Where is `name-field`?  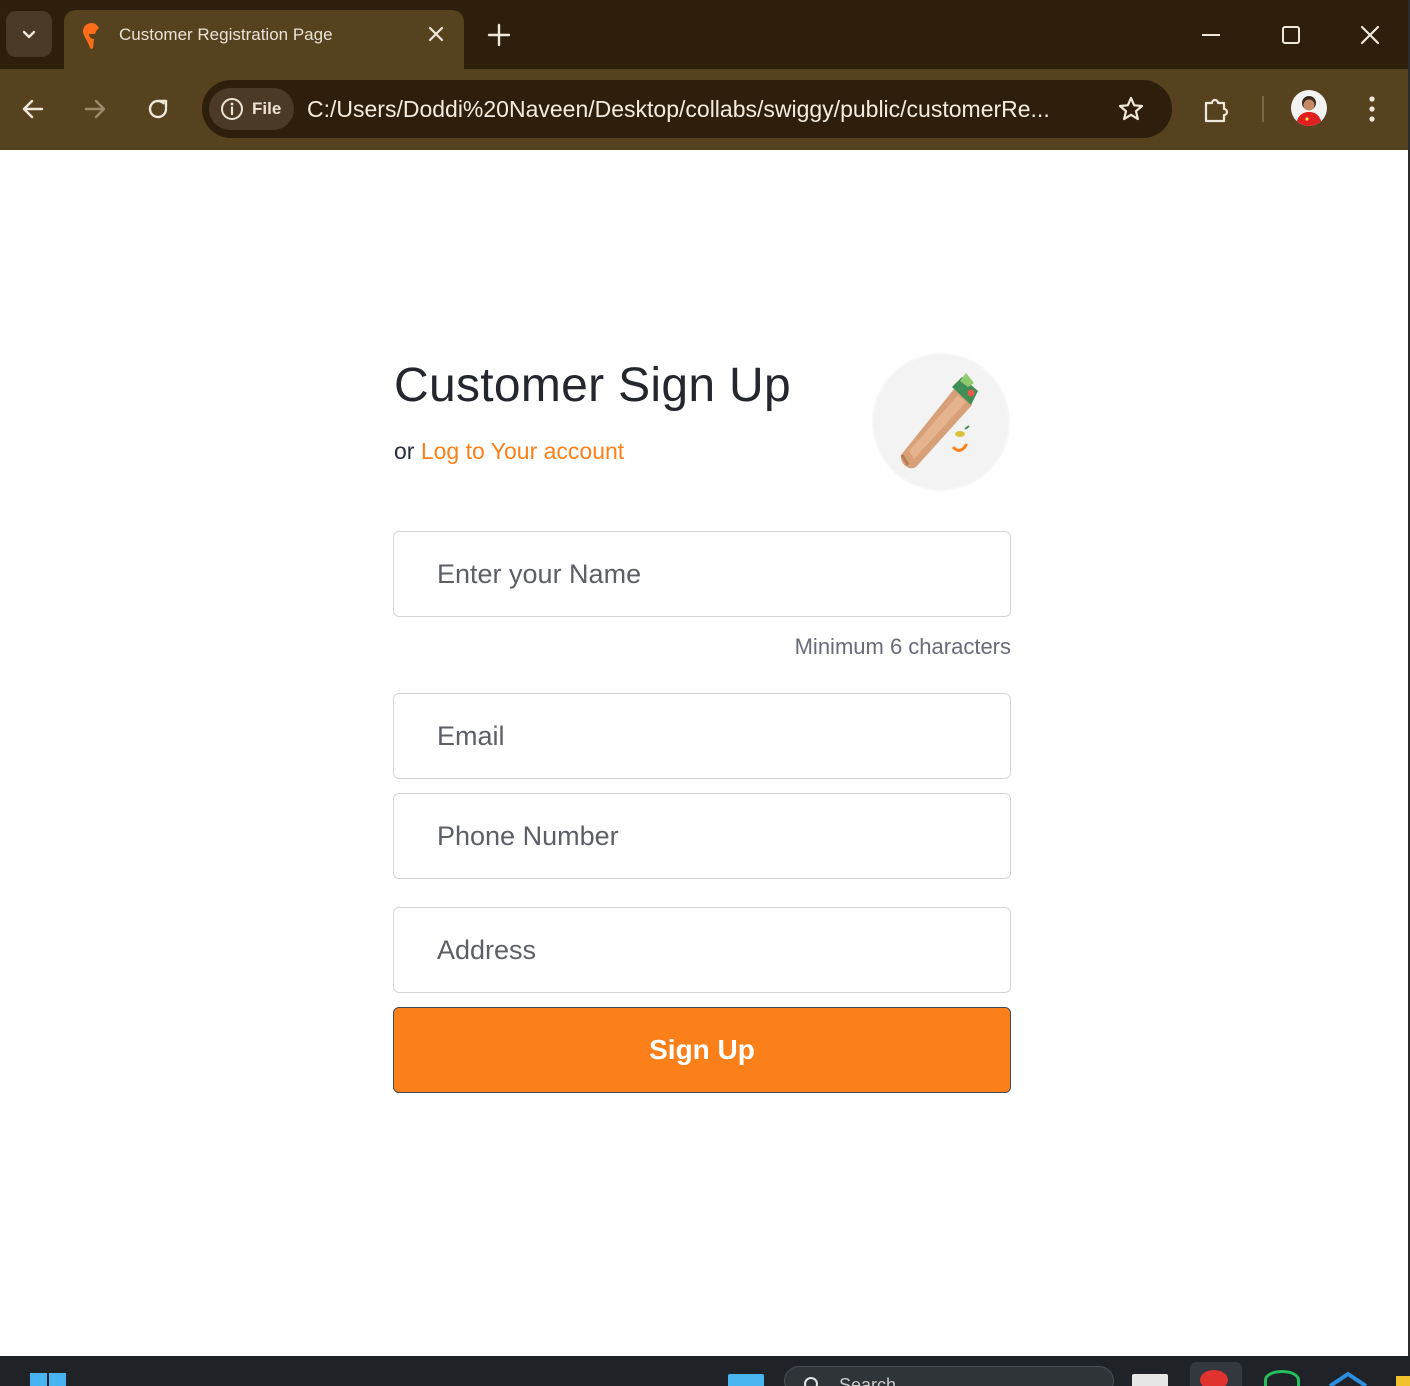
name-field is located at coordinates (702, 574).